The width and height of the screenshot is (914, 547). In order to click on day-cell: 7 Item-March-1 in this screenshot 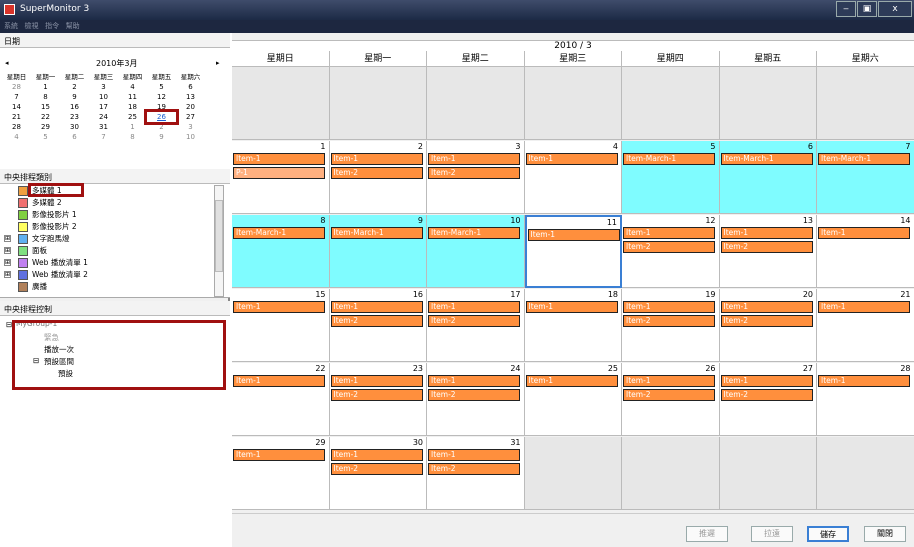, I will do `click(865, 177)`.